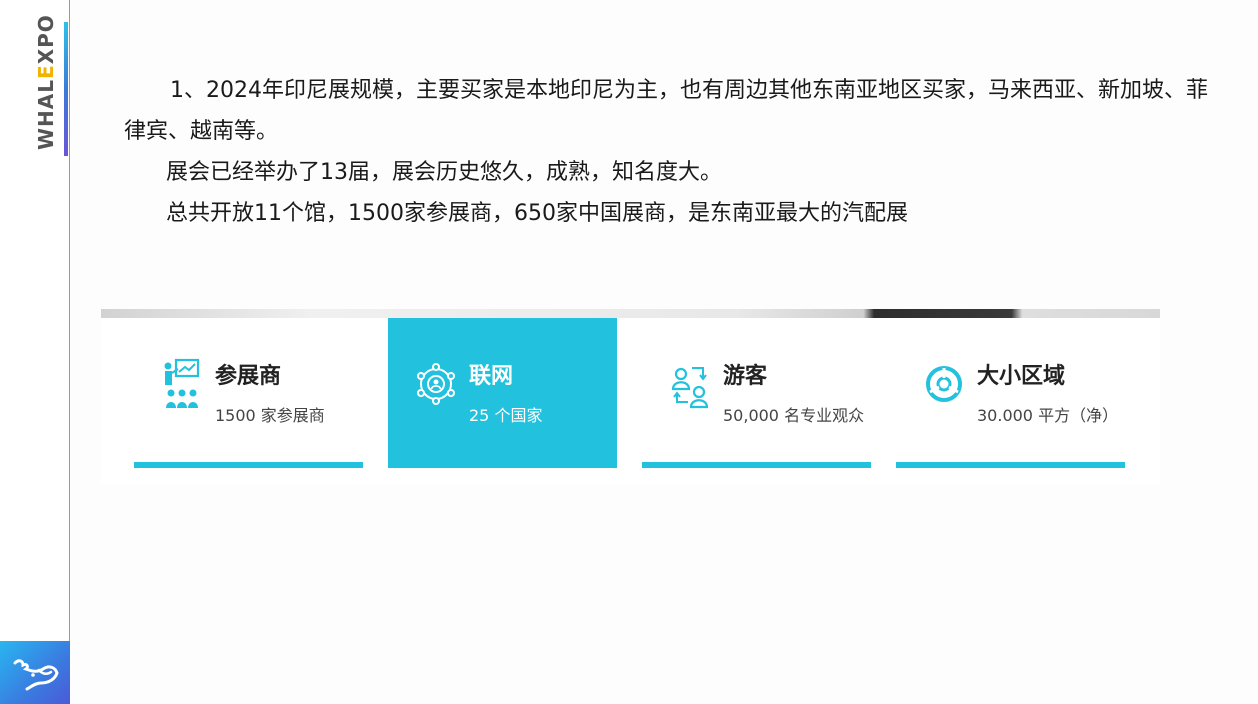 The width and height of the screenshot is (1258, 704). I want to click on stat-title: 大小区域, so click(1021, 376).